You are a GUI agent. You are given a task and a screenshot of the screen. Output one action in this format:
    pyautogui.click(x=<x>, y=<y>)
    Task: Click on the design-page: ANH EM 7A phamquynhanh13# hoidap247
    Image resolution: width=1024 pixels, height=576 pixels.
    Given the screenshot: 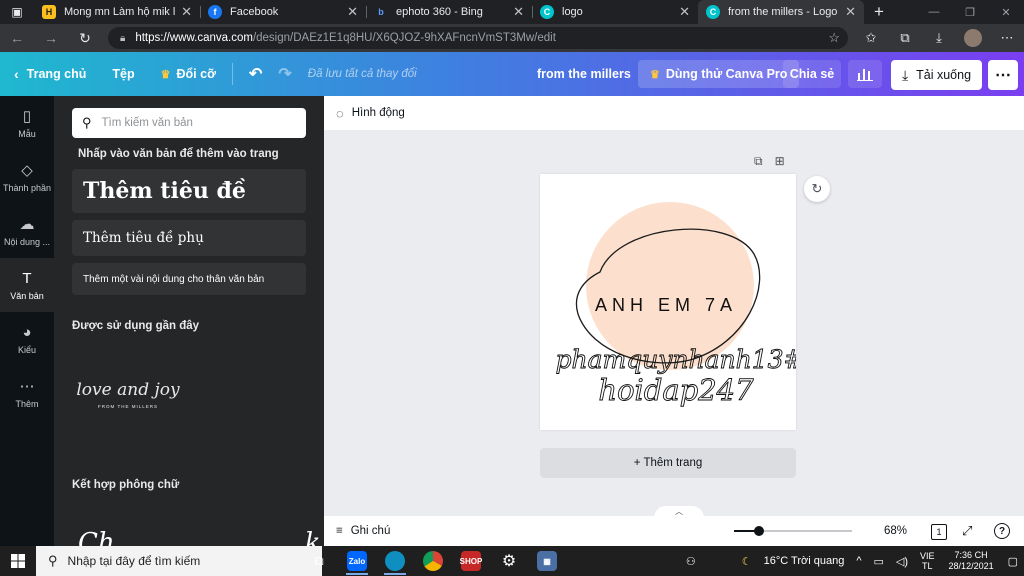 What is the action you would take?
    pyautogui.click(x=672, y=302)
    